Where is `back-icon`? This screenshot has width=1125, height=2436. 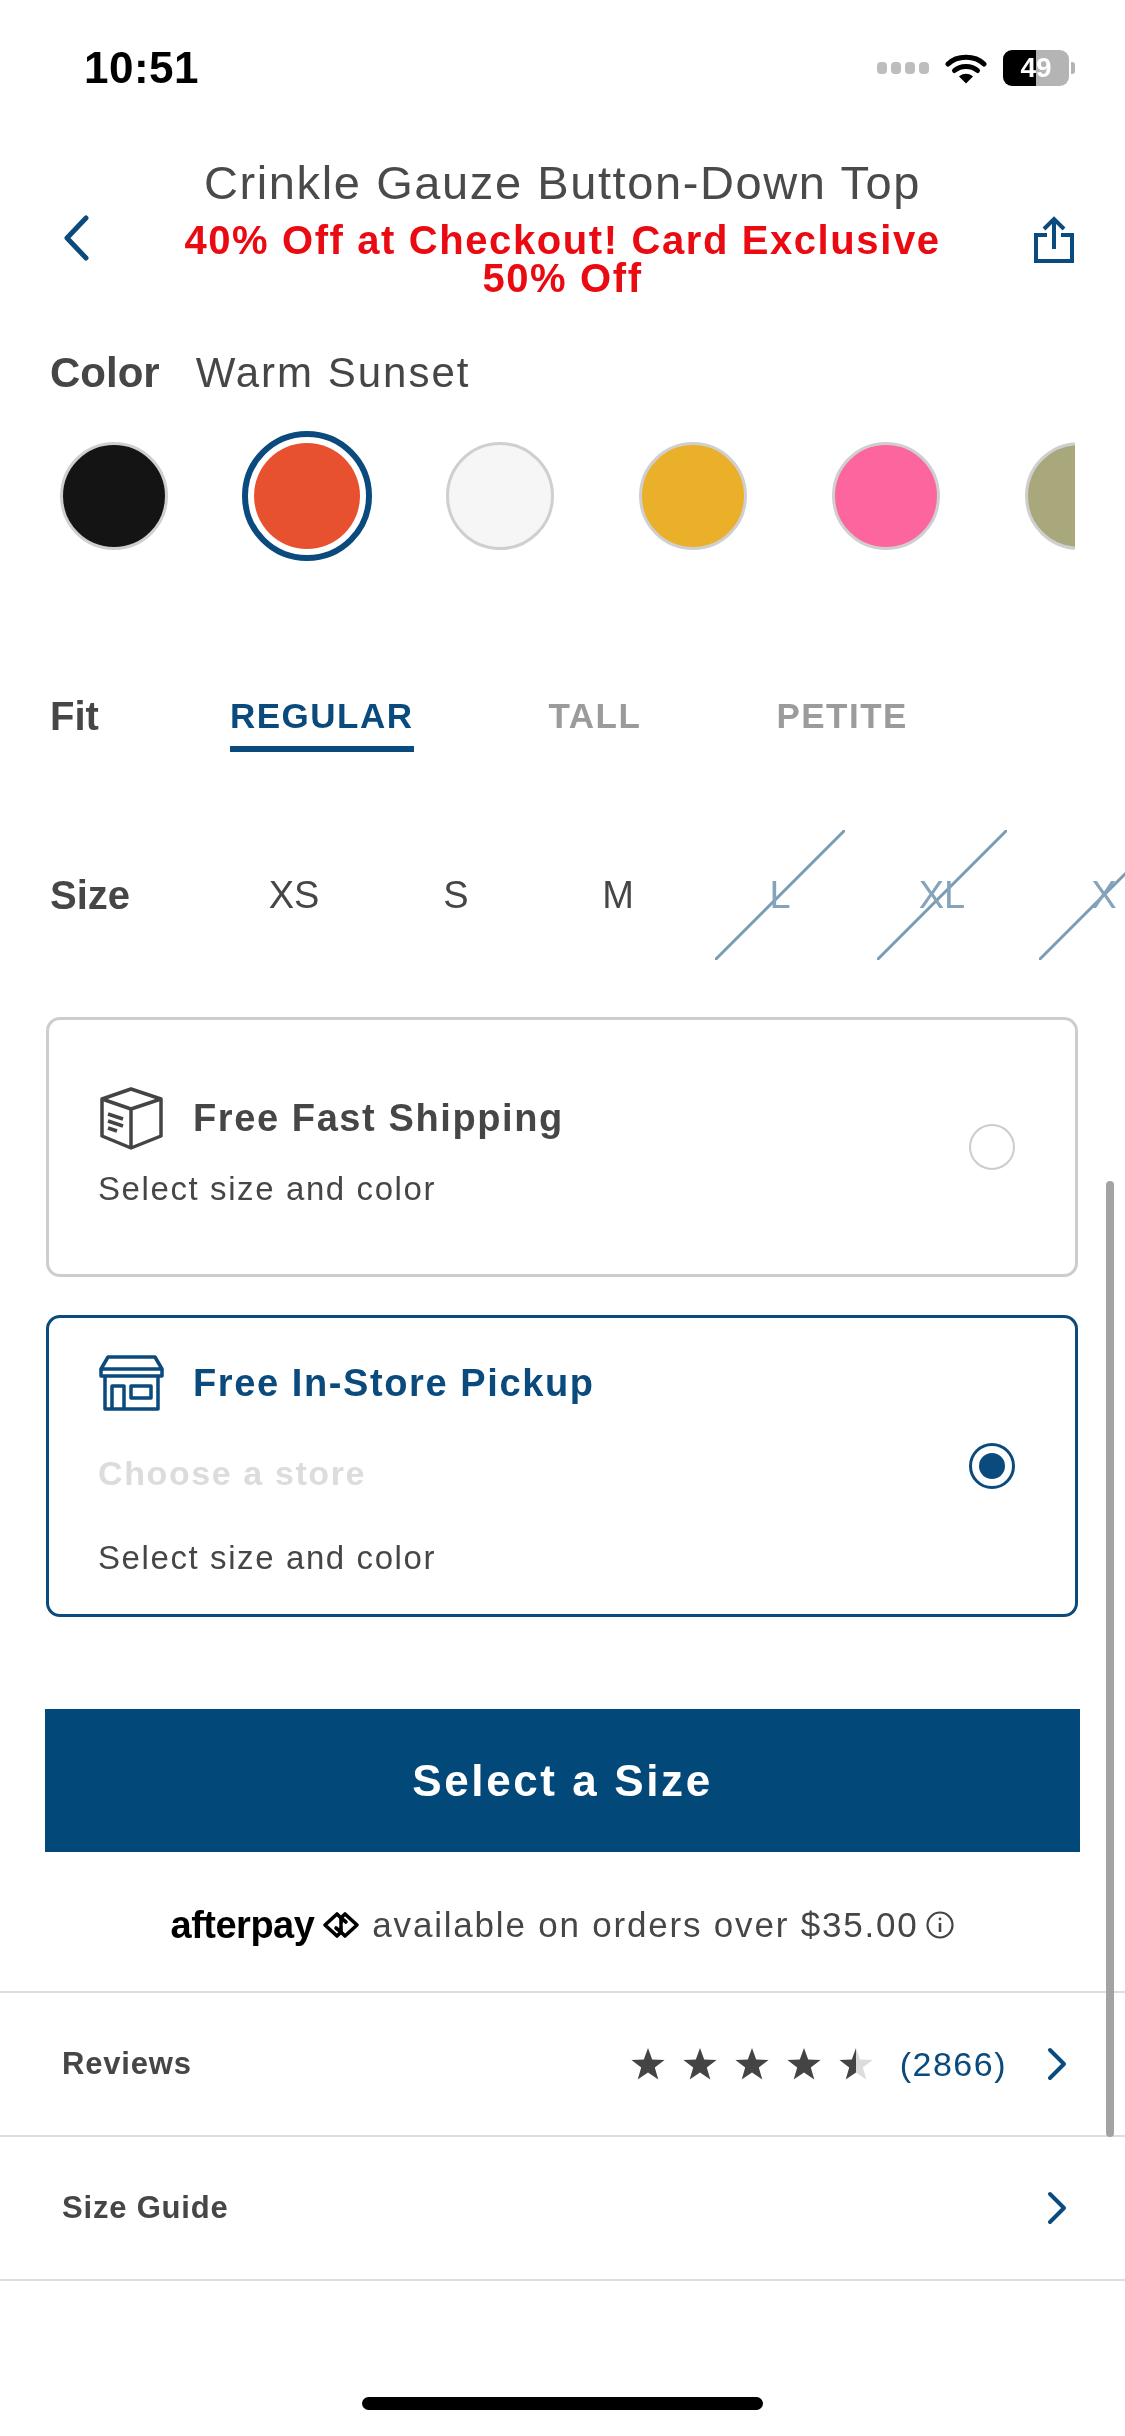
back-icon is located at coordinates (76, 238).